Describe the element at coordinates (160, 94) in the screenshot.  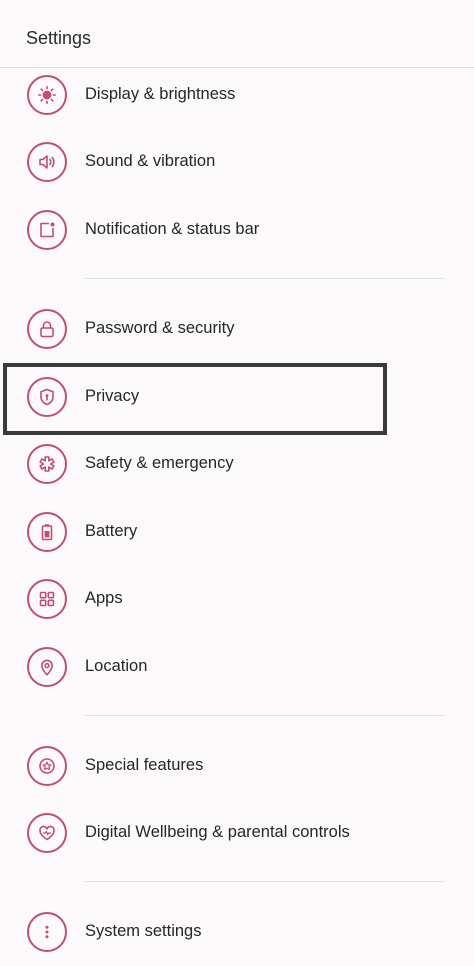
I see `settings-item-label: Display & brightness` at that location.